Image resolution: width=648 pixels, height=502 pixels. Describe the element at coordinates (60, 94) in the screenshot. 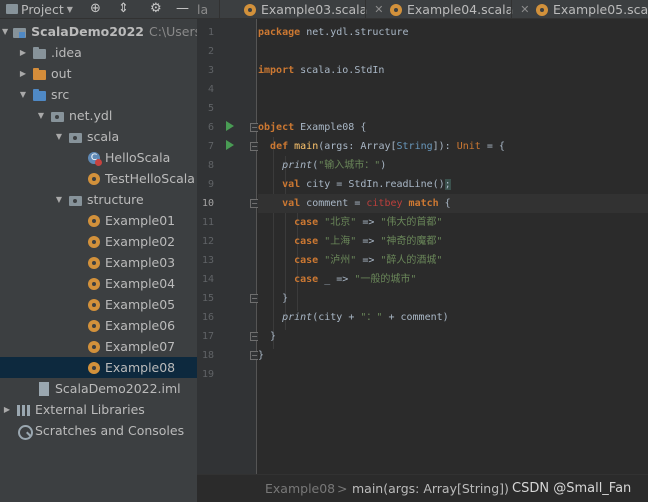

I see `tree-item-label: src` at that location.